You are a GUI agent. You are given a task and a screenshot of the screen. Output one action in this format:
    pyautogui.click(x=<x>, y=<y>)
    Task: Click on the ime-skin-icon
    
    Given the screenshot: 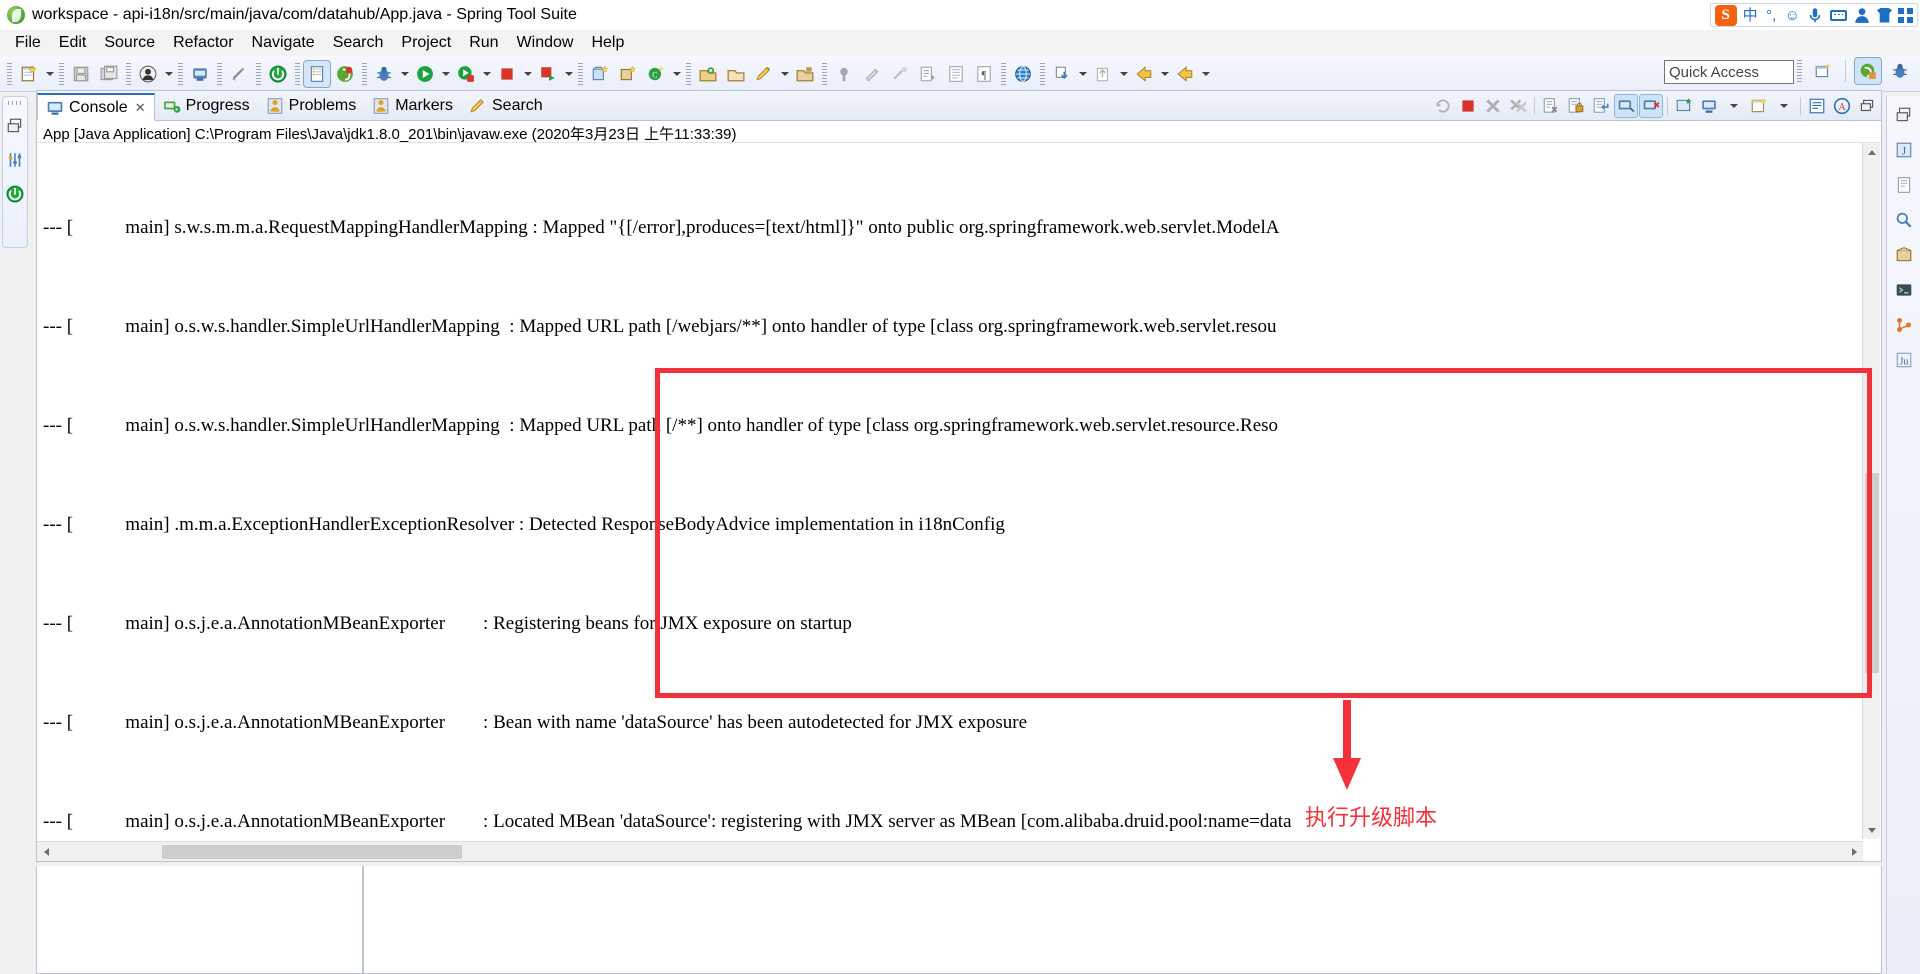 What is the action you would take?
    pyautogui.click(x=1884, y=15)
    